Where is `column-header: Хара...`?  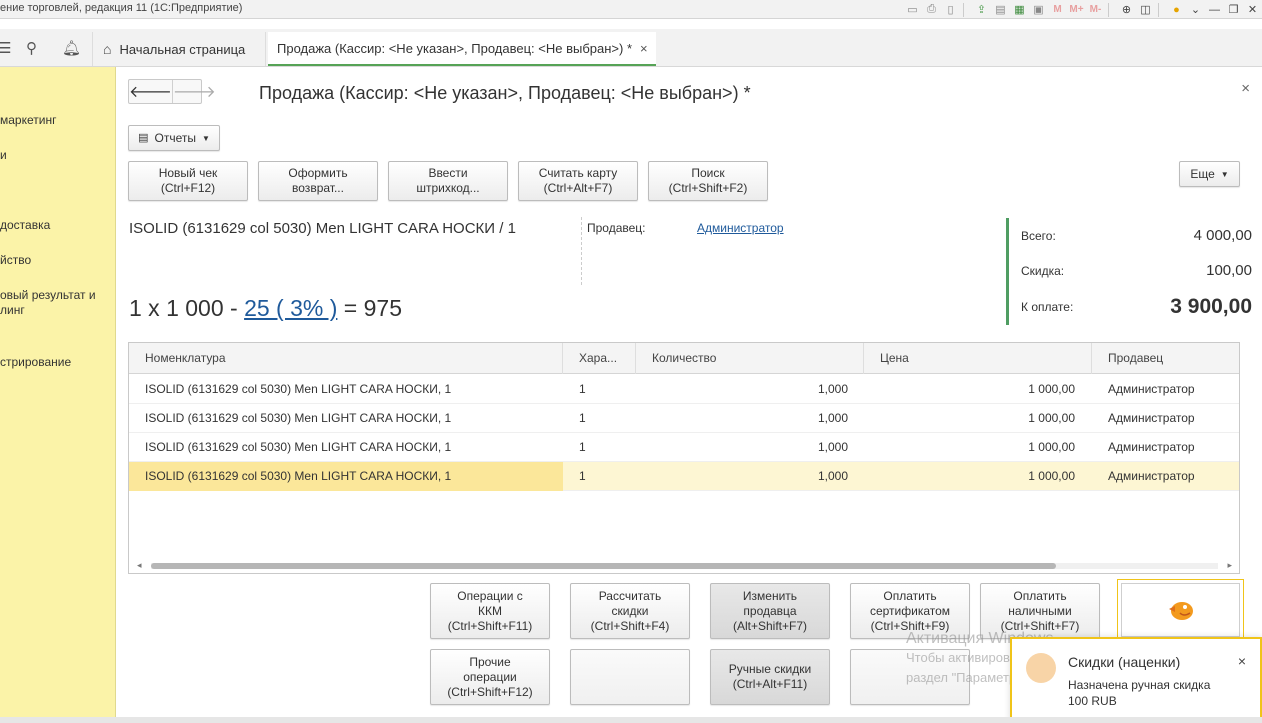 column-header: Хара... is located at coordinates (599, 358).